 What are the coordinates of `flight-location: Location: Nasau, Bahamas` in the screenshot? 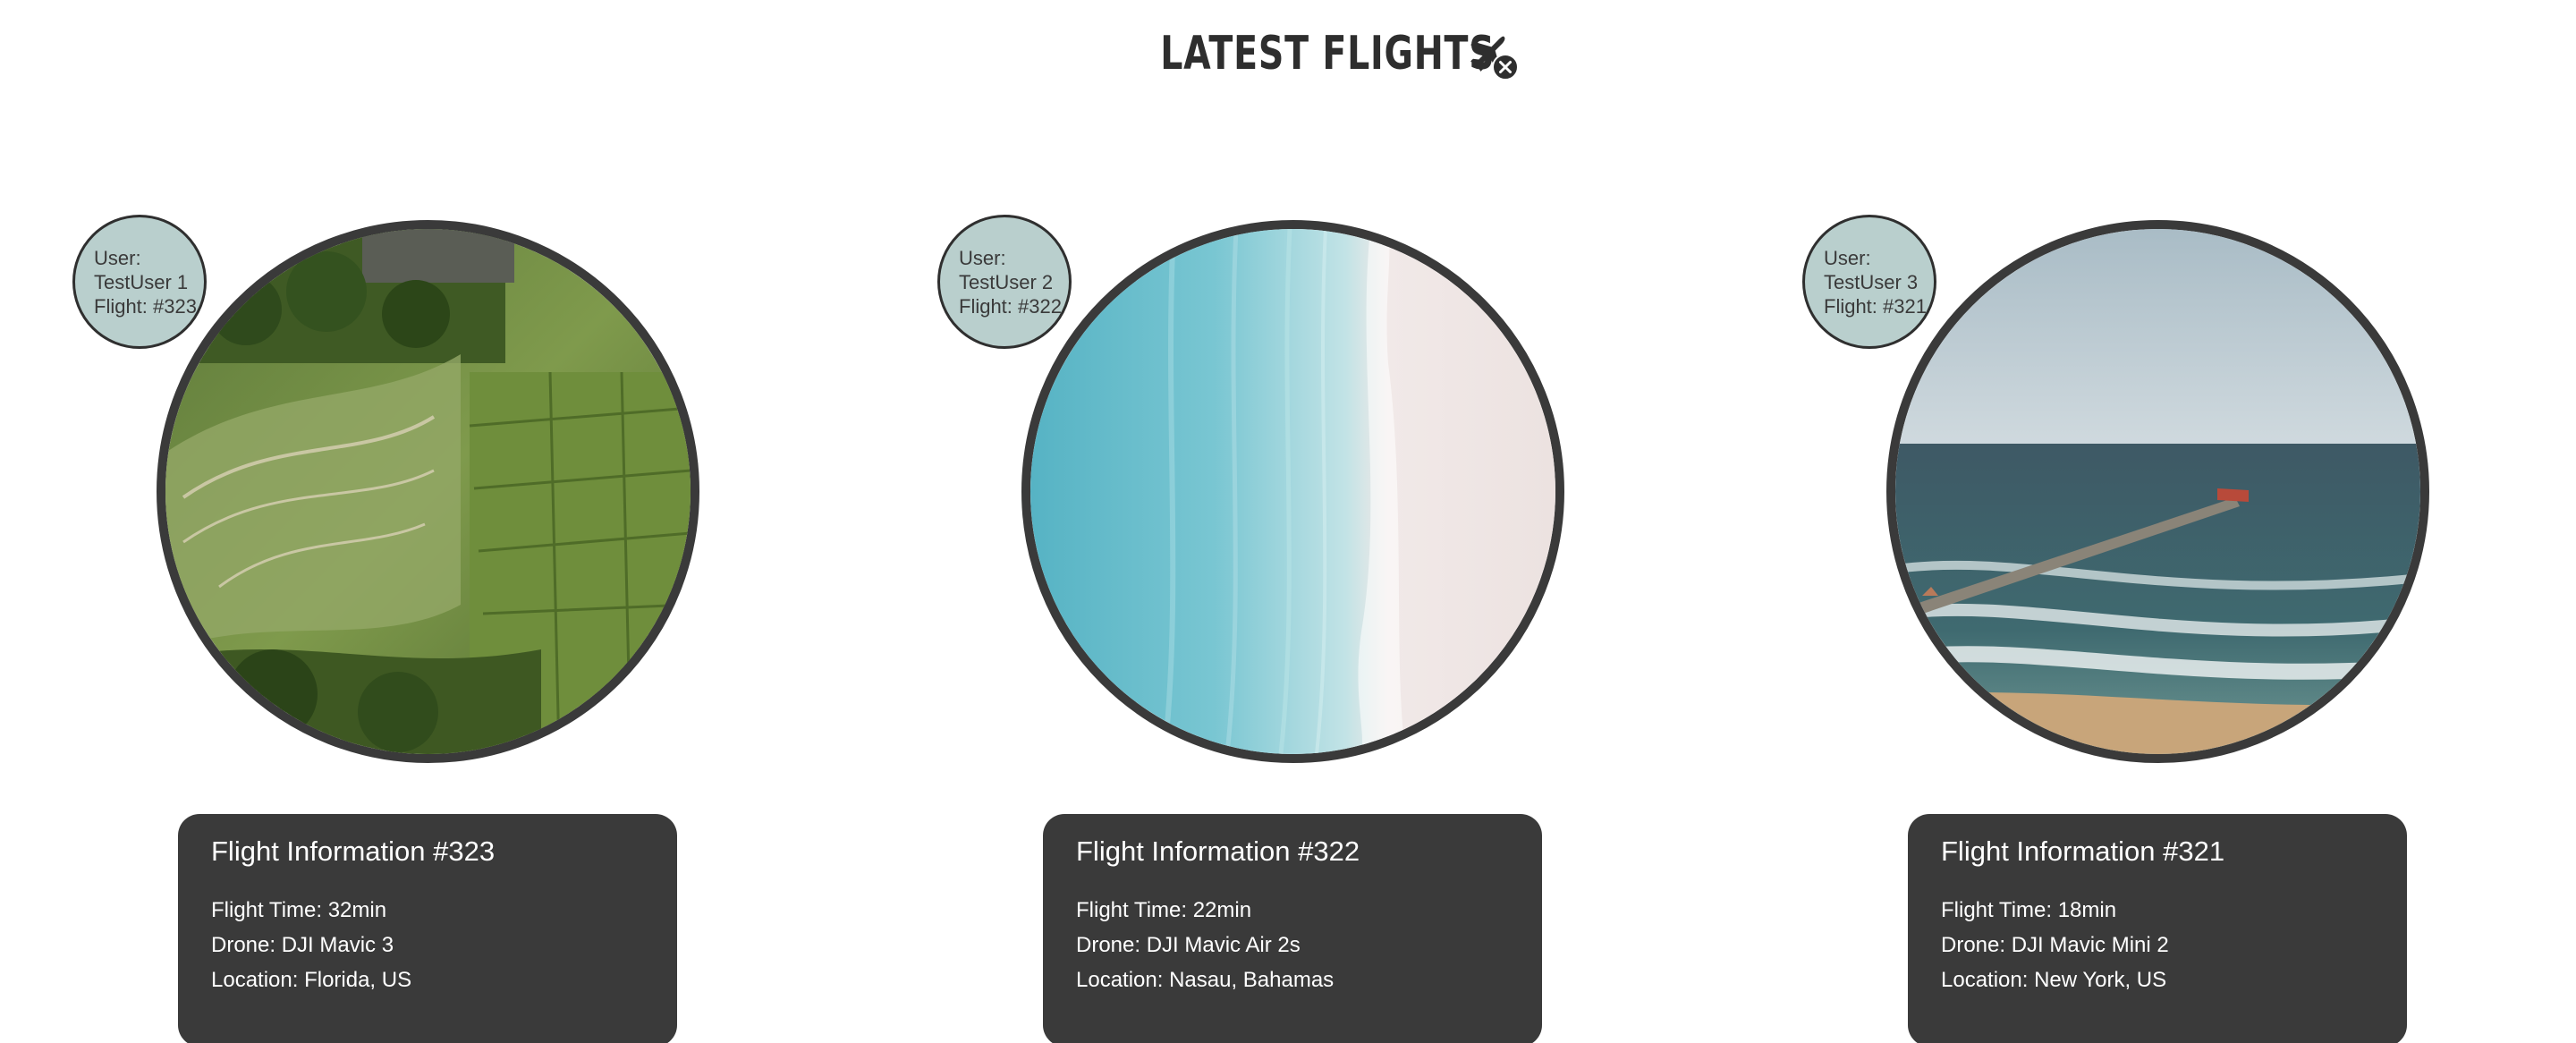 It's located at (1205, 980).